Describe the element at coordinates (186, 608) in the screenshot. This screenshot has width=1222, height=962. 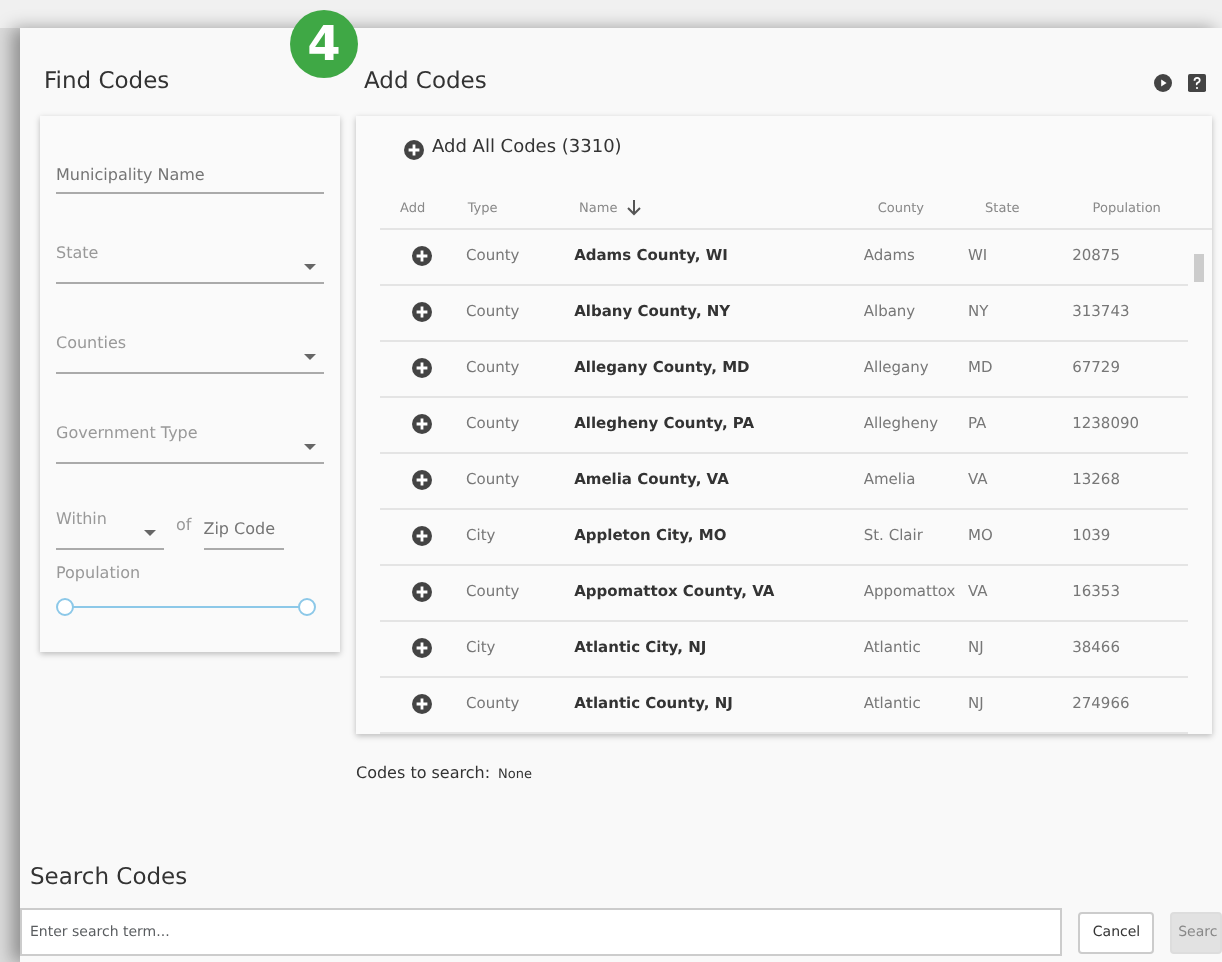
I see `population-slider` at that location.